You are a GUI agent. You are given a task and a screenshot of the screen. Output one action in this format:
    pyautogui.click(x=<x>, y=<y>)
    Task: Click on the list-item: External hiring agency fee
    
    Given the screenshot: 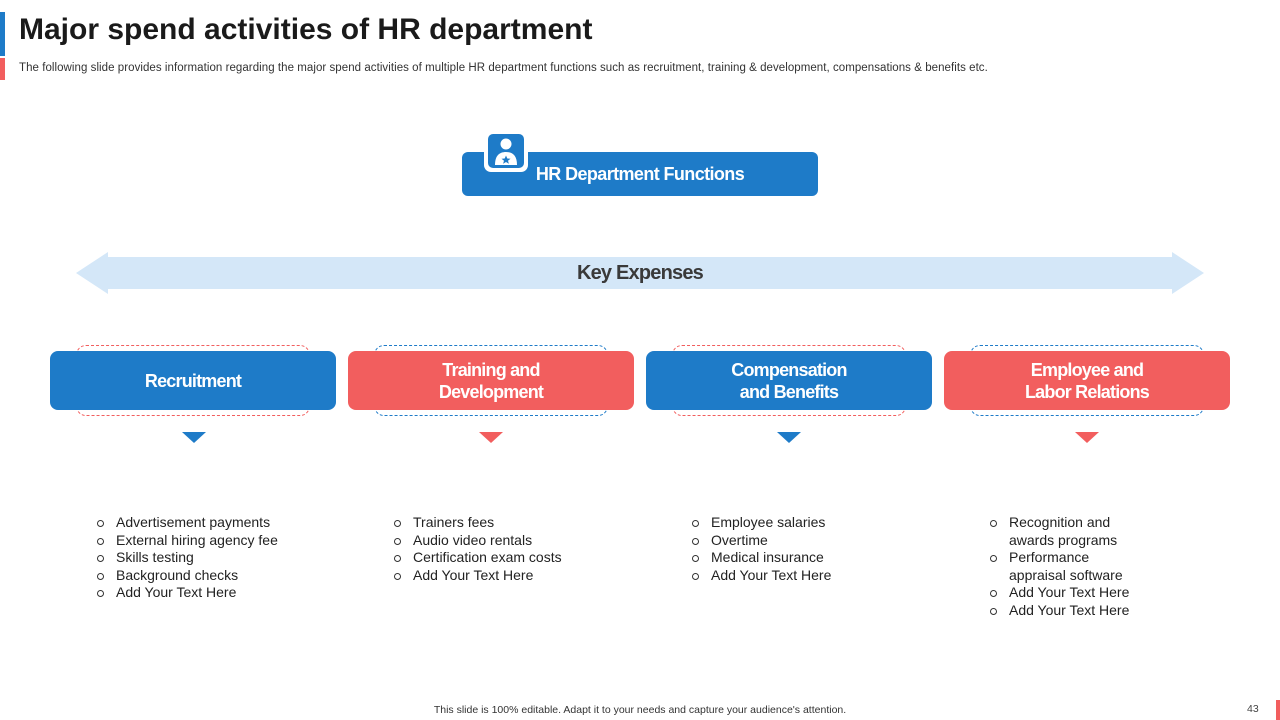 What is the action you would take?
    pyautogui.click(x=202, y=541)
    